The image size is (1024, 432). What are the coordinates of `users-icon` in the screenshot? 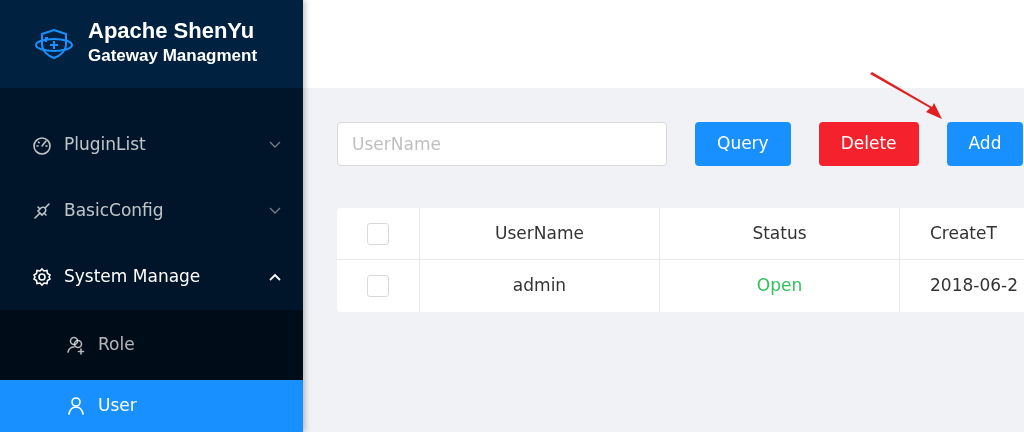 It's located at (76, 345).